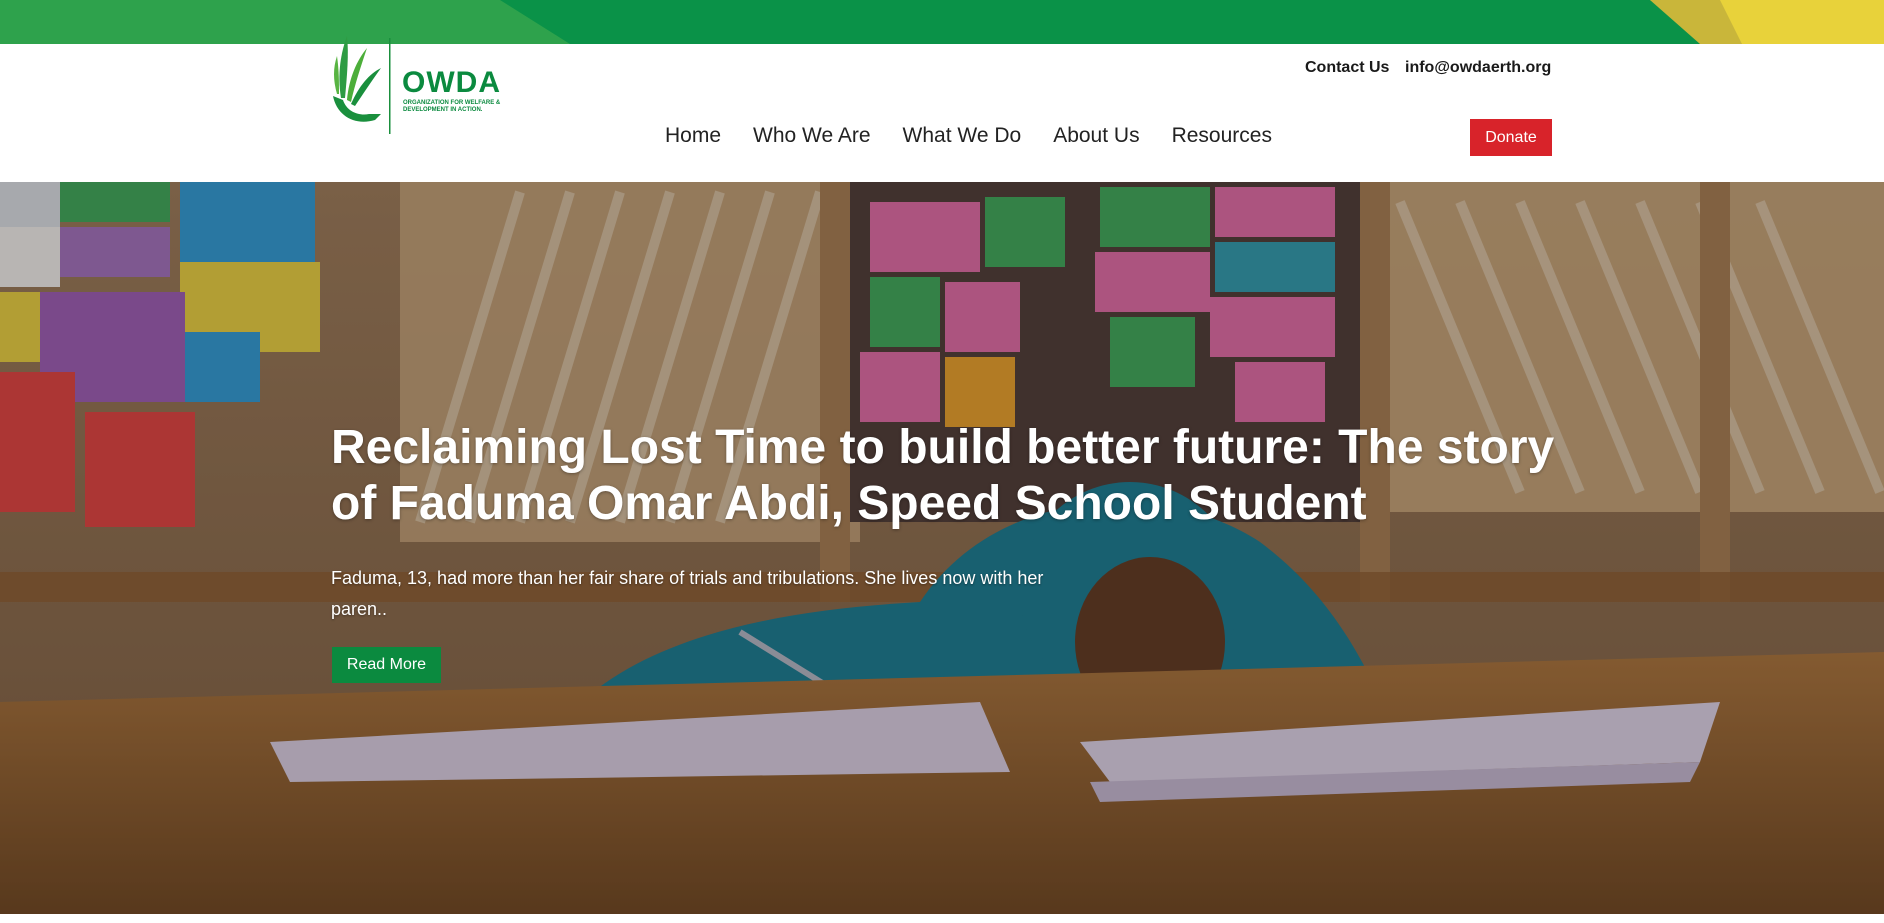 This screenshot has height=923, width=1884. I want to click on nav-item-home: Home, so click(693, 136).